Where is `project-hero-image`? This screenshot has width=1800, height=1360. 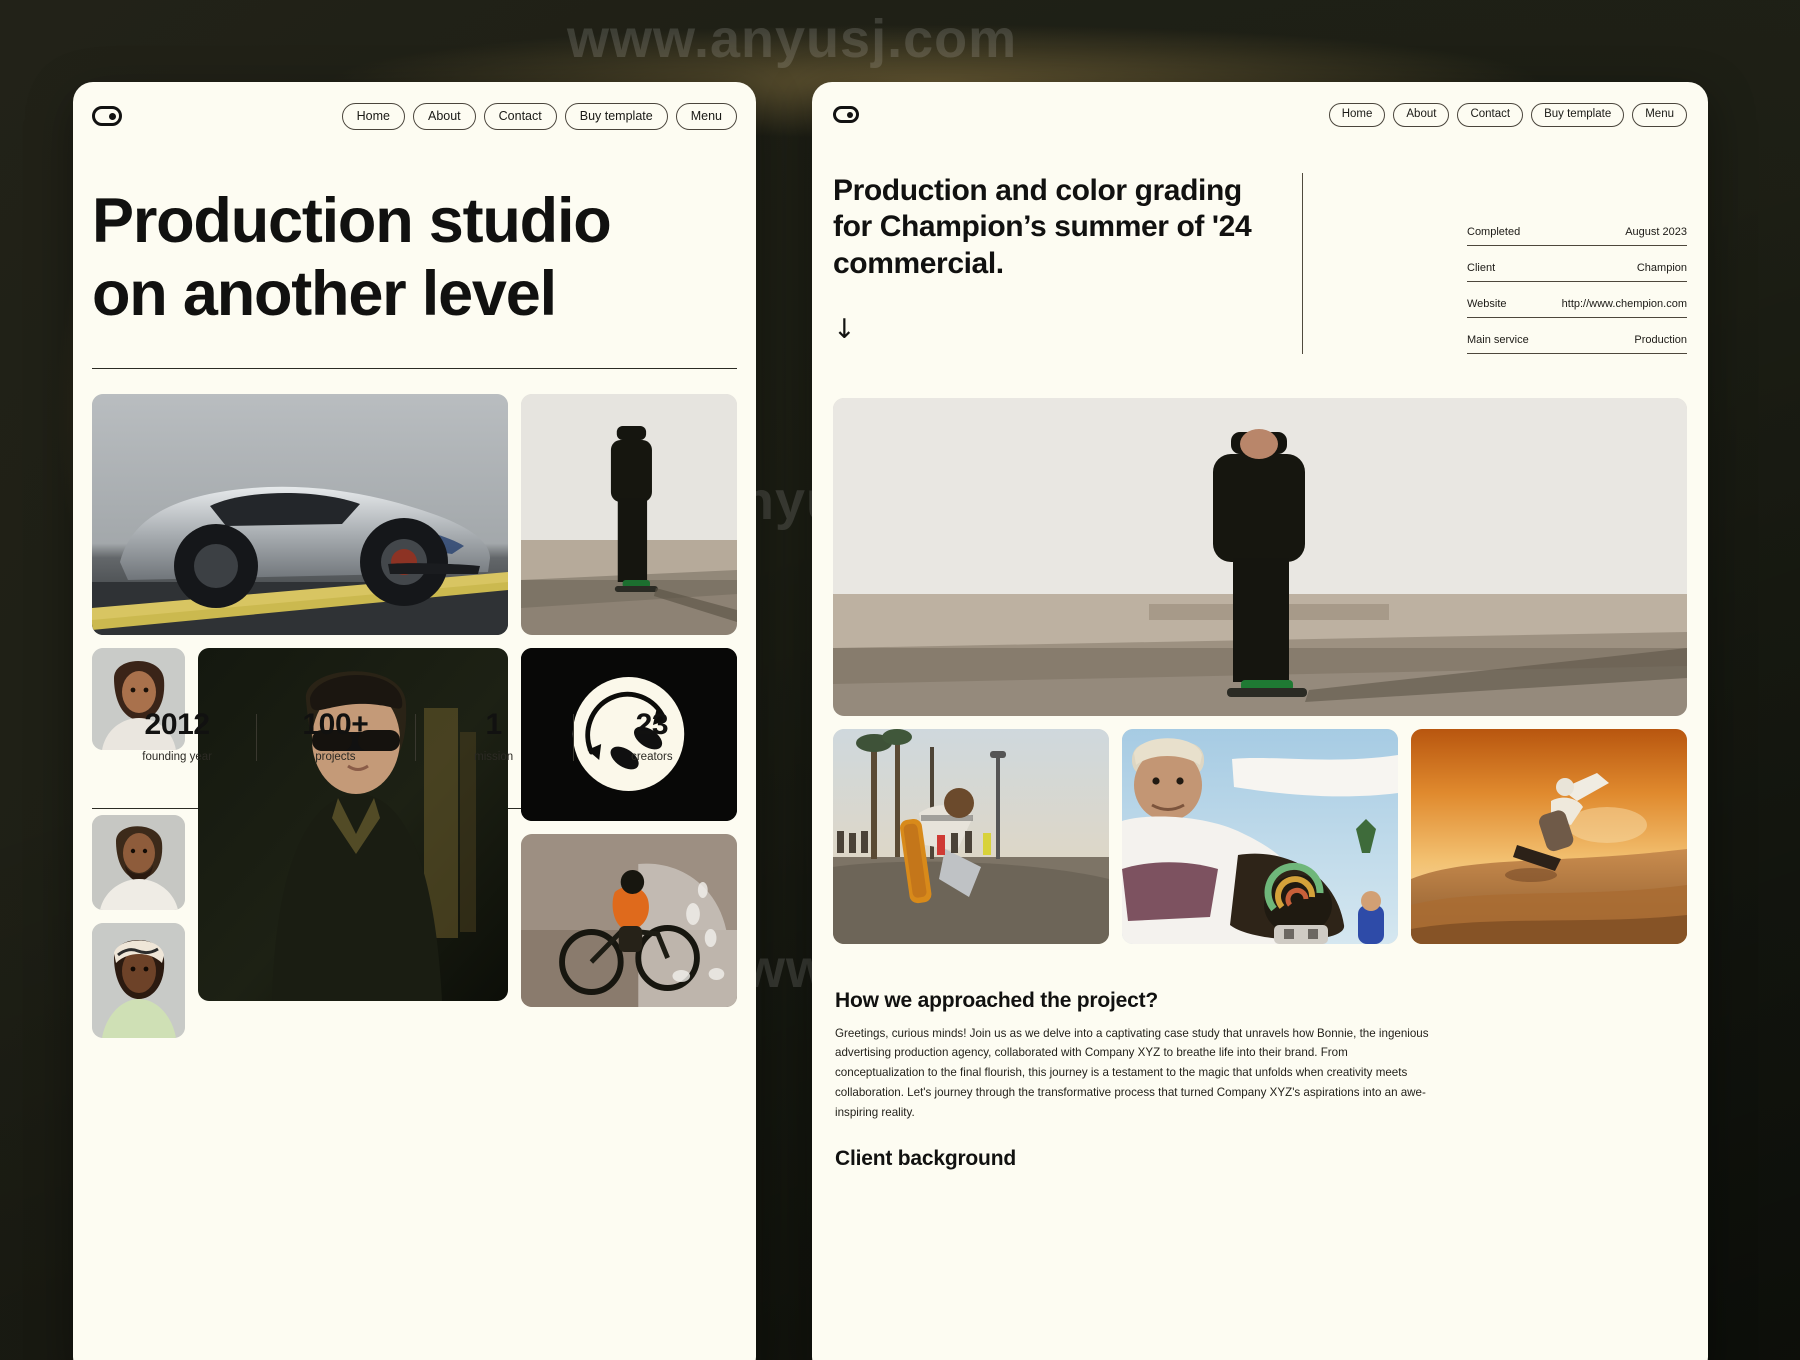
project-hero-image is located at coordinates (1260, 556).